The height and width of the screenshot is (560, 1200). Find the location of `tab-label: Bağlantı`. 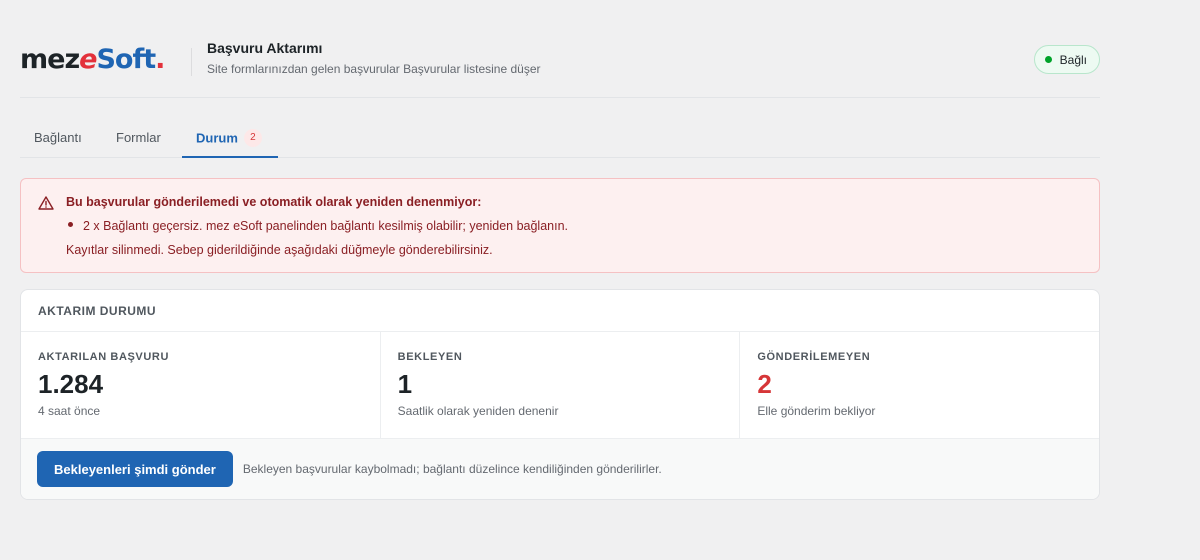

tab-label: Bağlantı is located at coordinates (58, 137).